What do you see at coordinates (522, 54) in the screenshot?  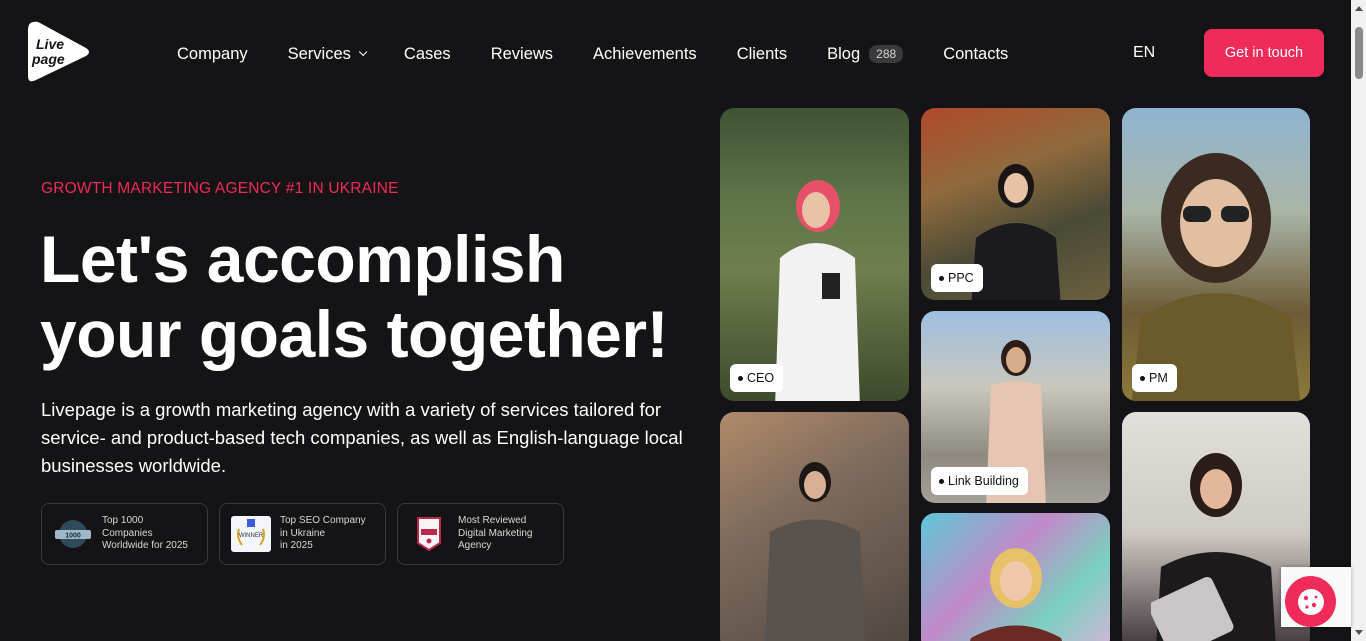 I see `nav-reviews: Reviews` at bounding box center [522, 54].